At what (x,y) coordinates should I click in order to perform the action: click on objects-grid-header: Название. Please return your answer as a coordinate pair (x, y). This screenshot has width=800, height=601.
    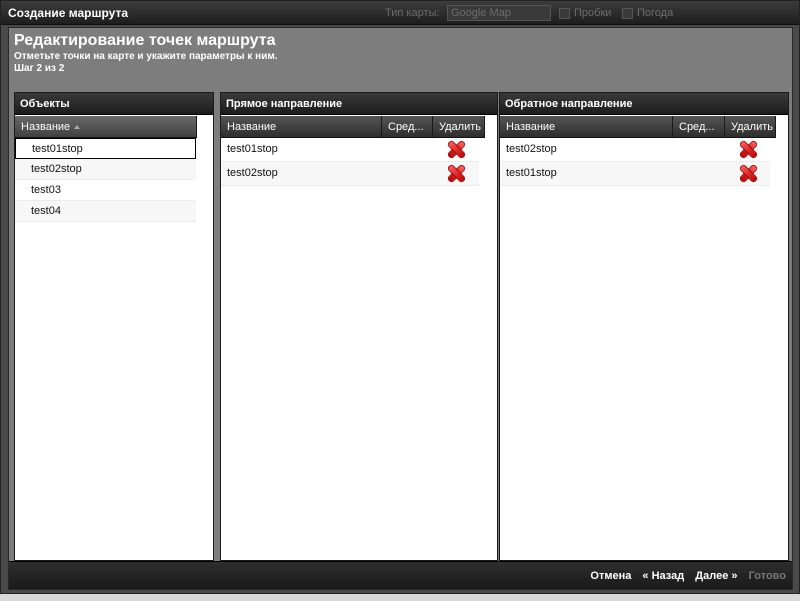
    Looking at the image, I should click on (106, 127).